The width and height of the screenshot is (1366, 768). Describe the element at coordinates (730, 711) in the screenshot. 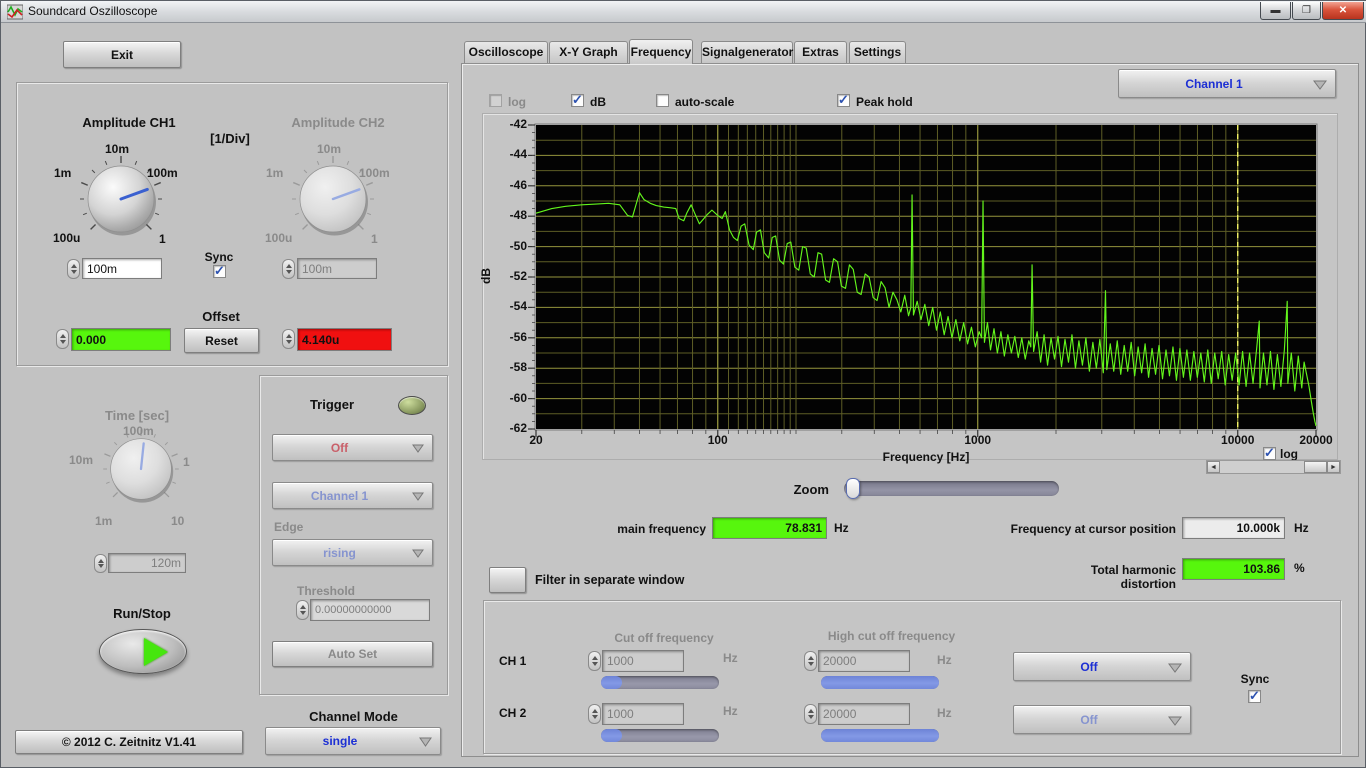

I see `ch2-cutoff-unit: Hz` at that location.